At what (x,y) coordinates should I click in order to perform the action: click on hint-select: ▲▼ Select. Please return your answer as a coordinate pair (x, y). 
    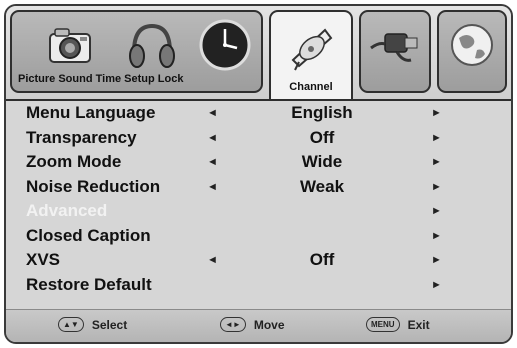
    Looking at the image, I should click on (92, 324).